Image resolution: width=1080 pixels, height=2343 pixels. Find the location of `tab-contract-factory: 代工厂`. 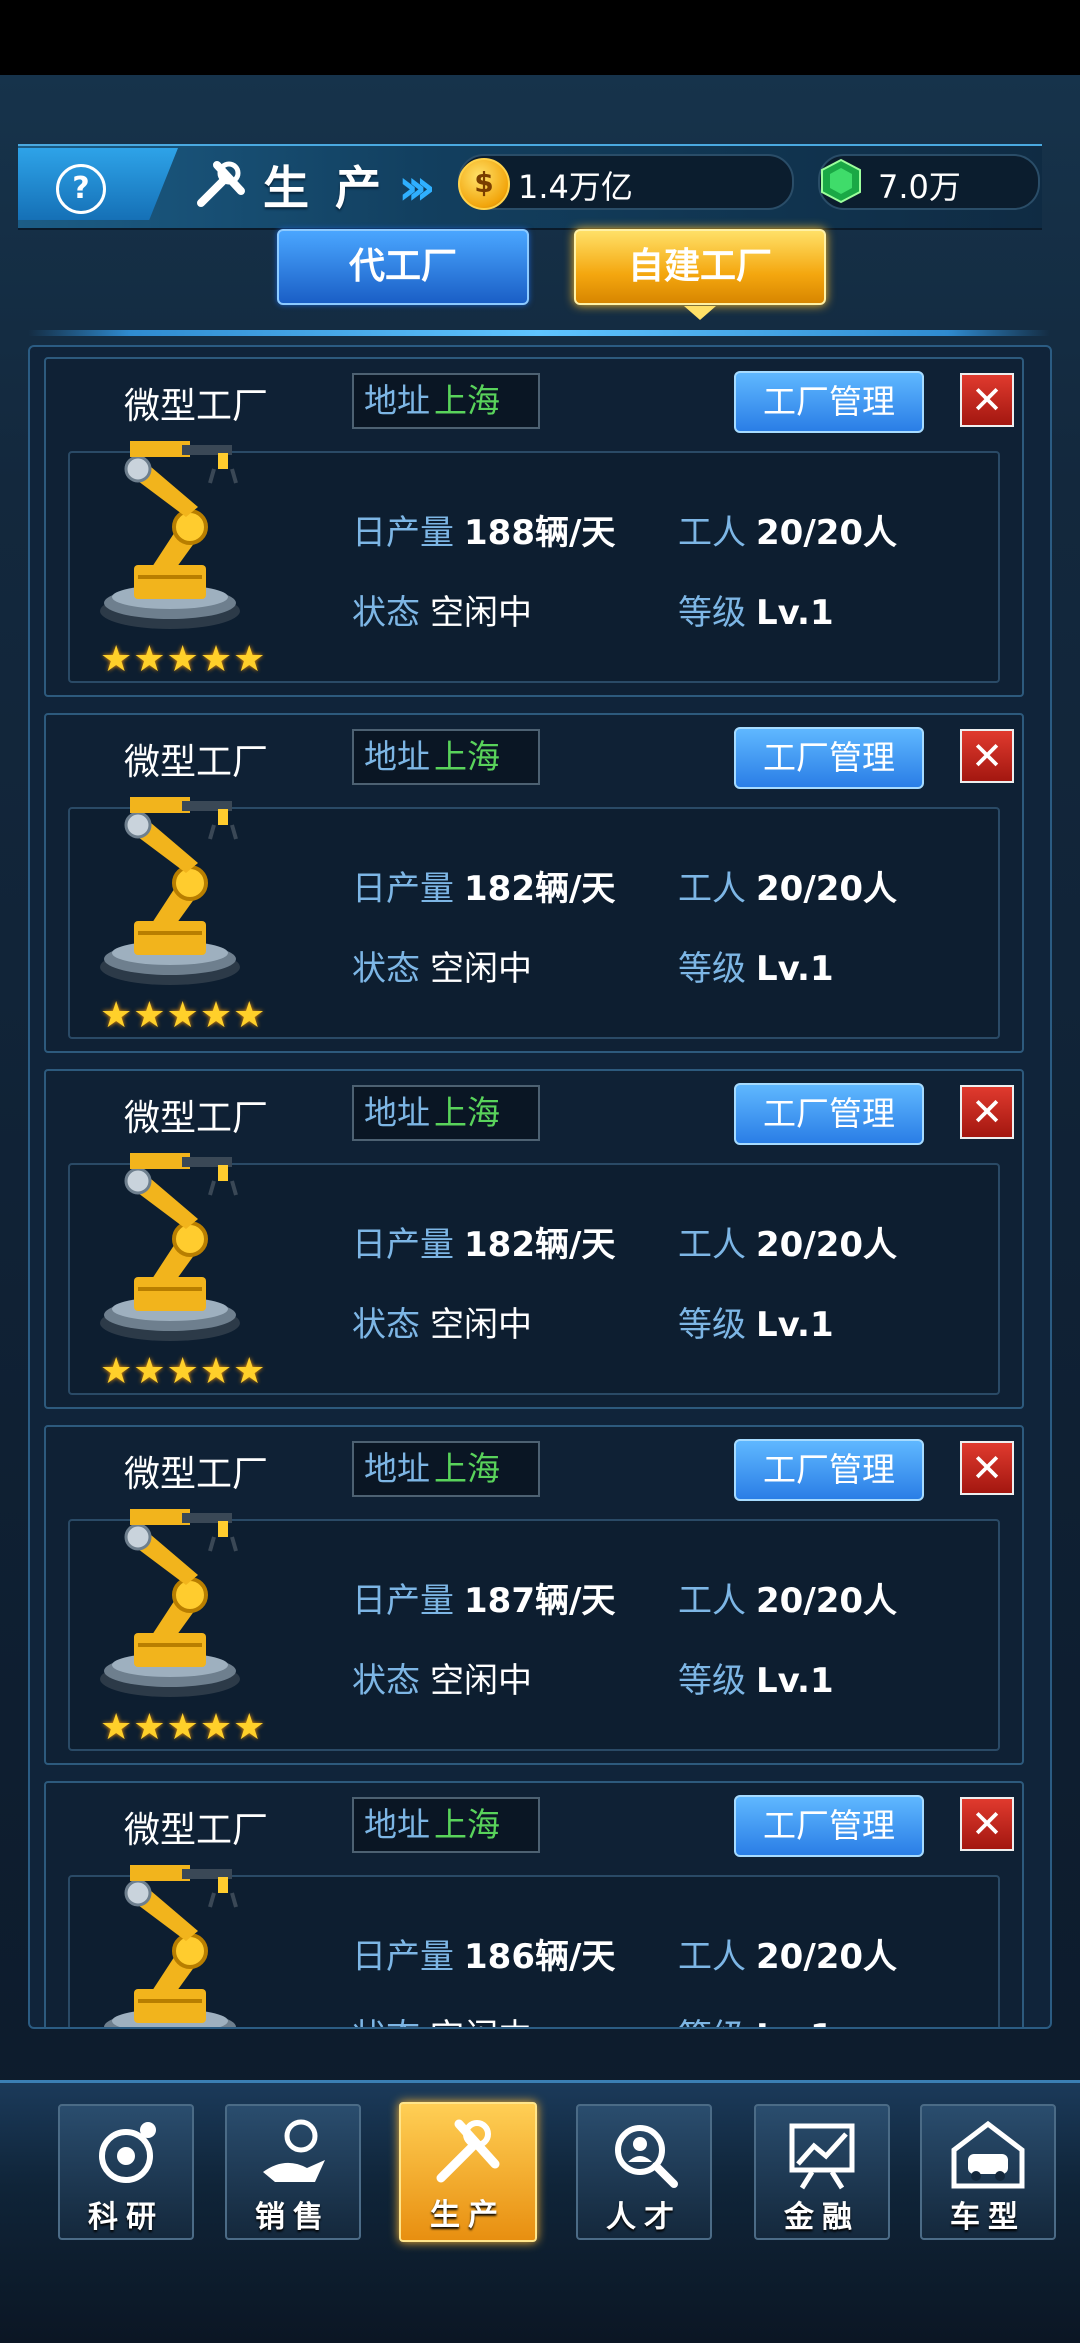

tab-contract-factory: 代工厂 is located at coordinates (403, 267).